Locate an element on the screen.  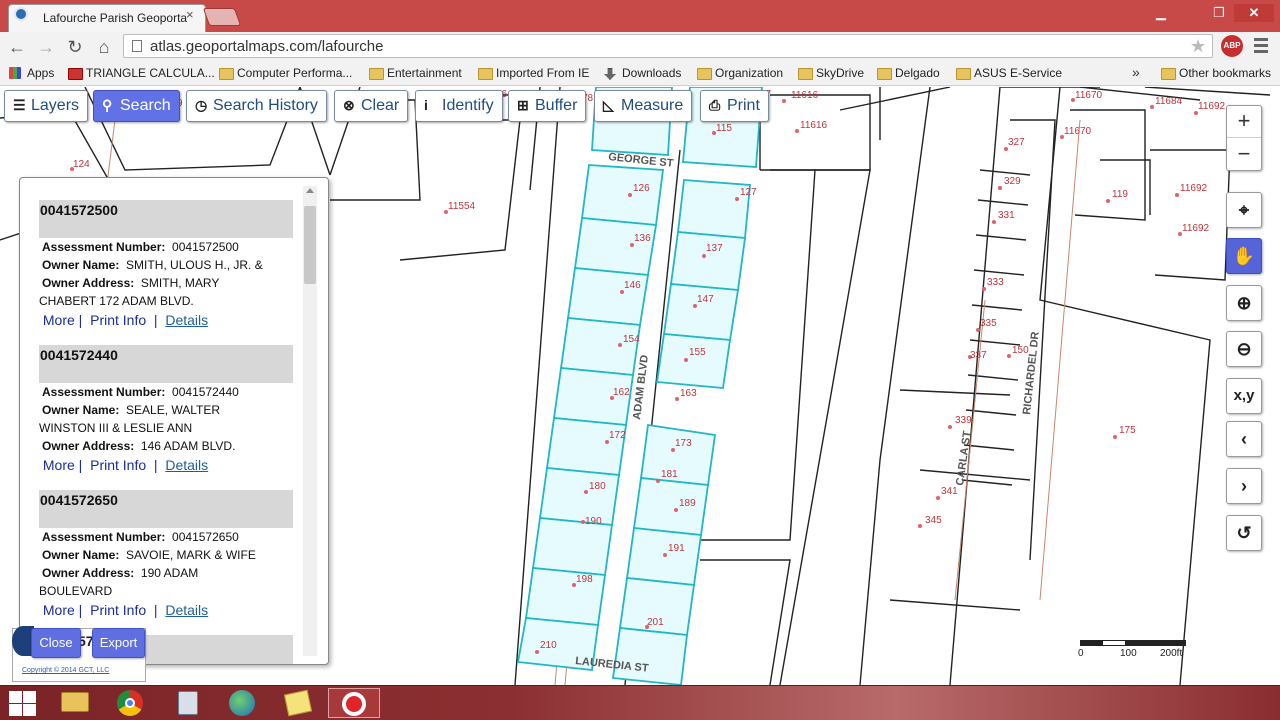
bookmark-star-icon: ★ is located at coordinates (1198, 46).